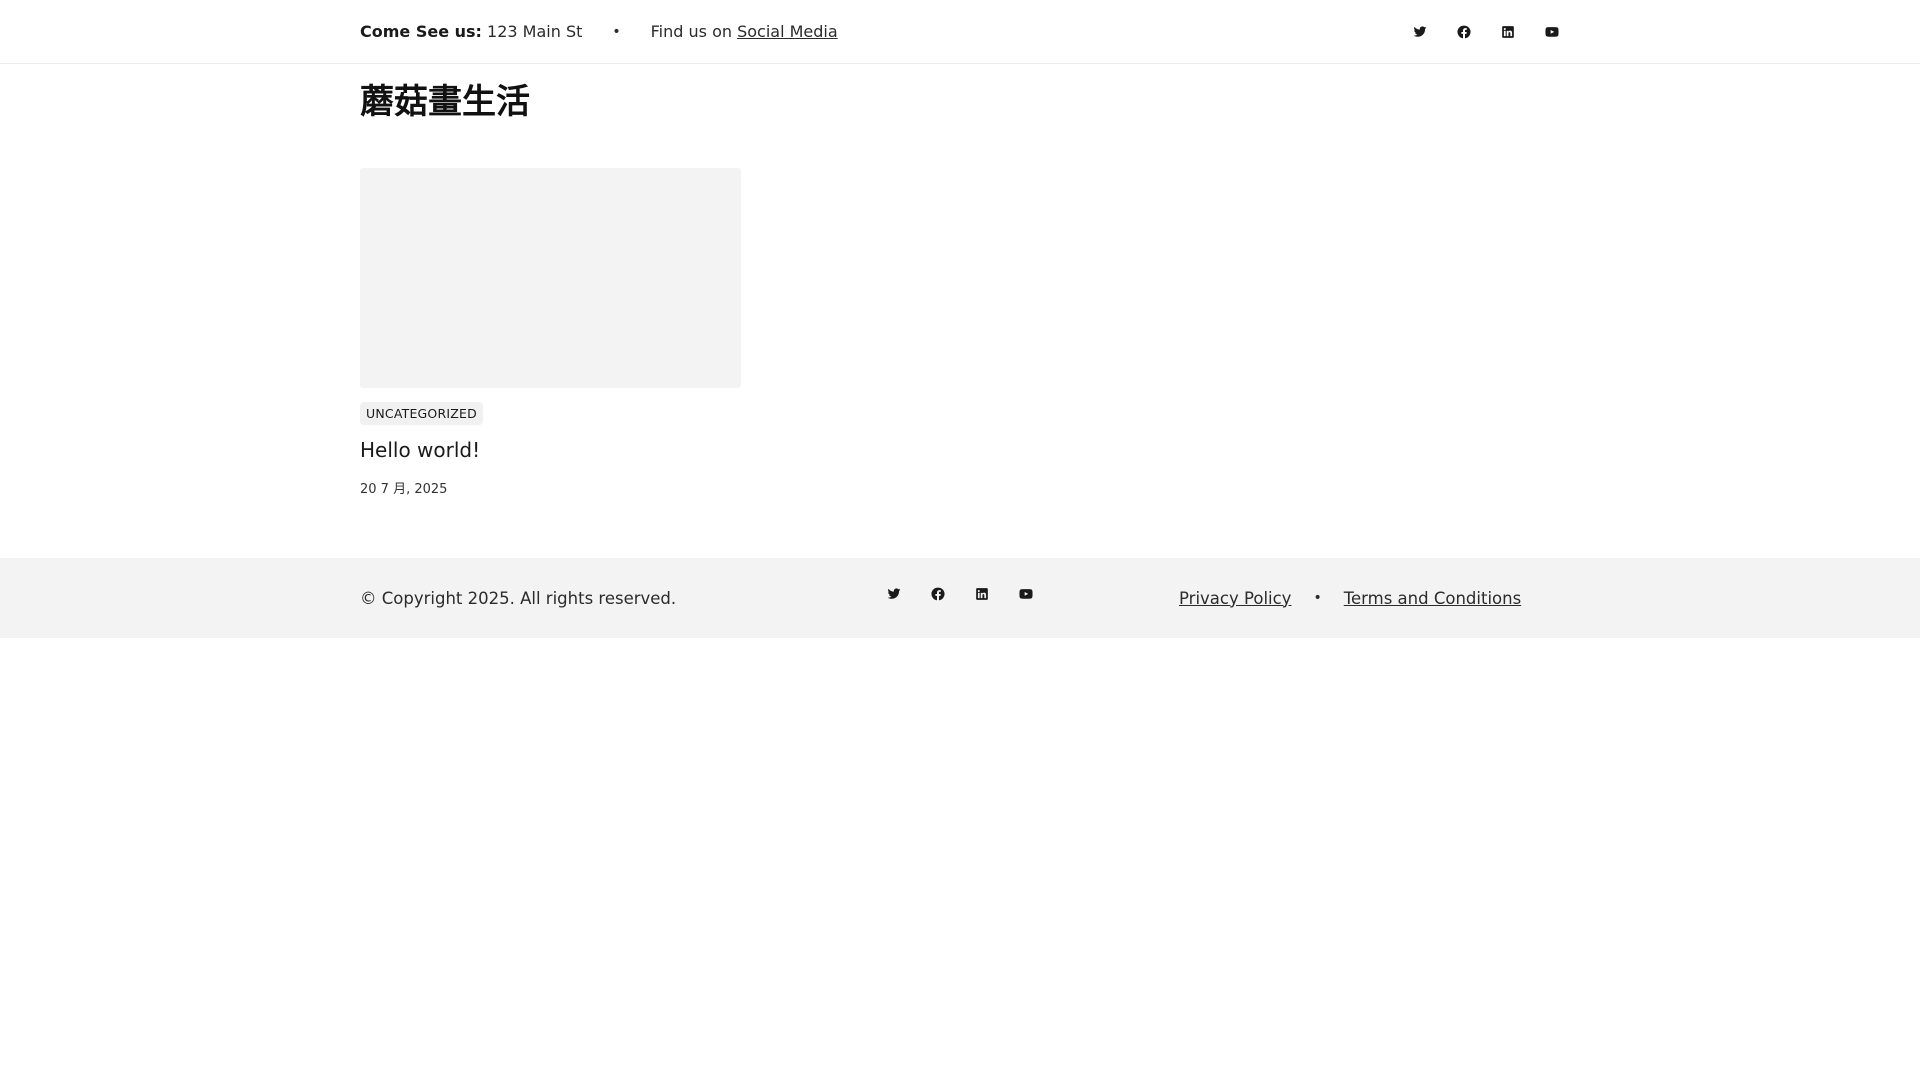  What do you see at coordinates (1432, 598) in the screenshot?
I see `terms-link: Terms and Conditions` at bounding box center [1432, 598].